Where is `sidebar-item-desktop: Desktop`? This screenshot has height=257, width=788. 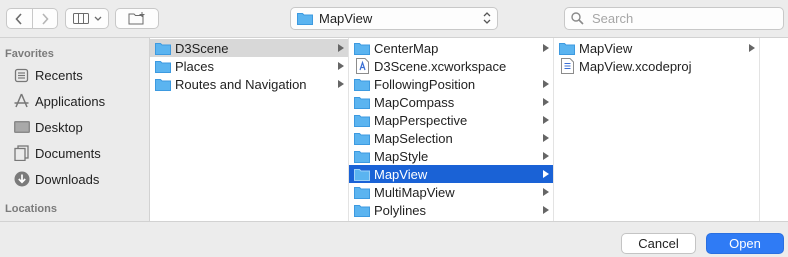 sidebar-item-desktop: Desktop is located at coordinates (74, 127).